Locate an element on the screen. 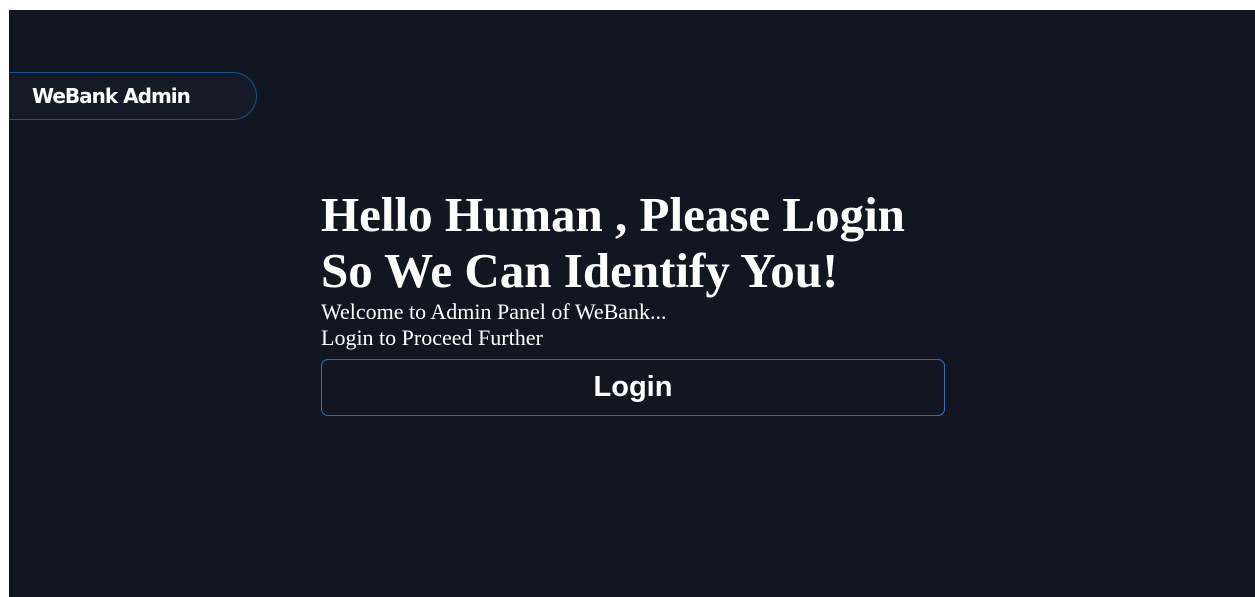 Image resolution: width=1255 pixels, height=597 pixels. headline-line-1: Hello Human , Please Login is located at coordinates (613, 214).